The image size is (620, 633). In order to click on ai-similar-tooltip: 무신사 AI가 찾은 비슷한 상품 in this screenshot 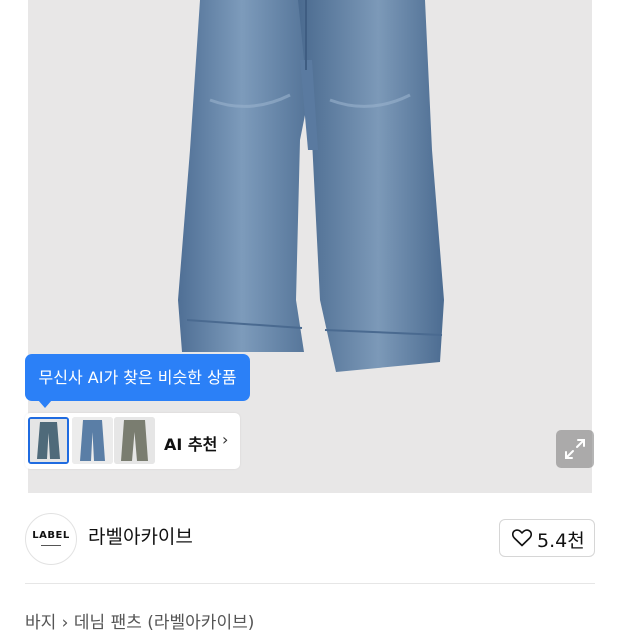, I will do `click(137, 381)`.